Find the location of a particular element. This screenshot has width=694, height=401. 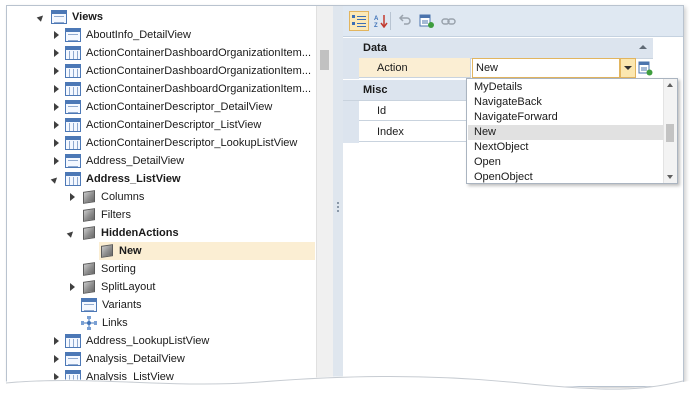

navigate-button is located at coordinates (427, 21).